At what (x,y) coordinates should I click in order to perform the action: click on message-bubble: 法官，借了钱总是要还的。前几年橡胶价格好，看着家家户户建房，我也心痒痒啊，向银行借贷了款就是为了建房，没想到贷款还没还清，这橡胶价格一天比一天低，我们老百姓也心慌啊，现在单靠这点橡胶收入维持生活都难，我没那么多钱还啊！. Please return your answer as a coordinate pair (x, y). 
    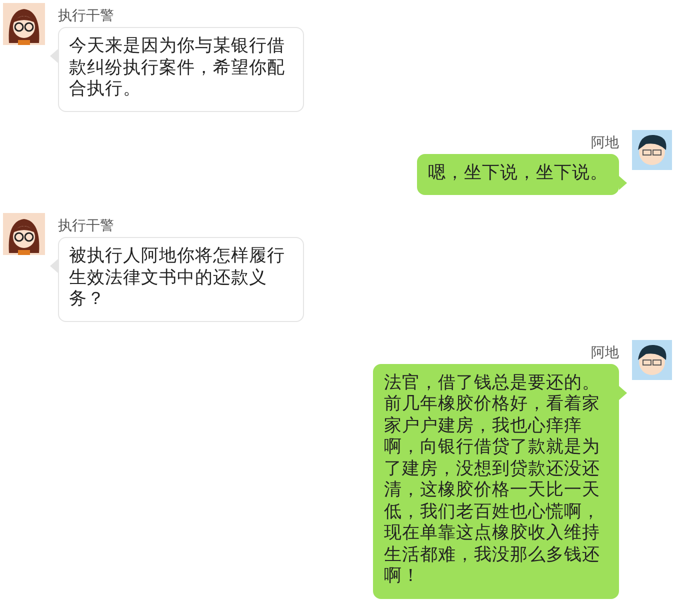
    Looking at the image, I should click on (496, 481).